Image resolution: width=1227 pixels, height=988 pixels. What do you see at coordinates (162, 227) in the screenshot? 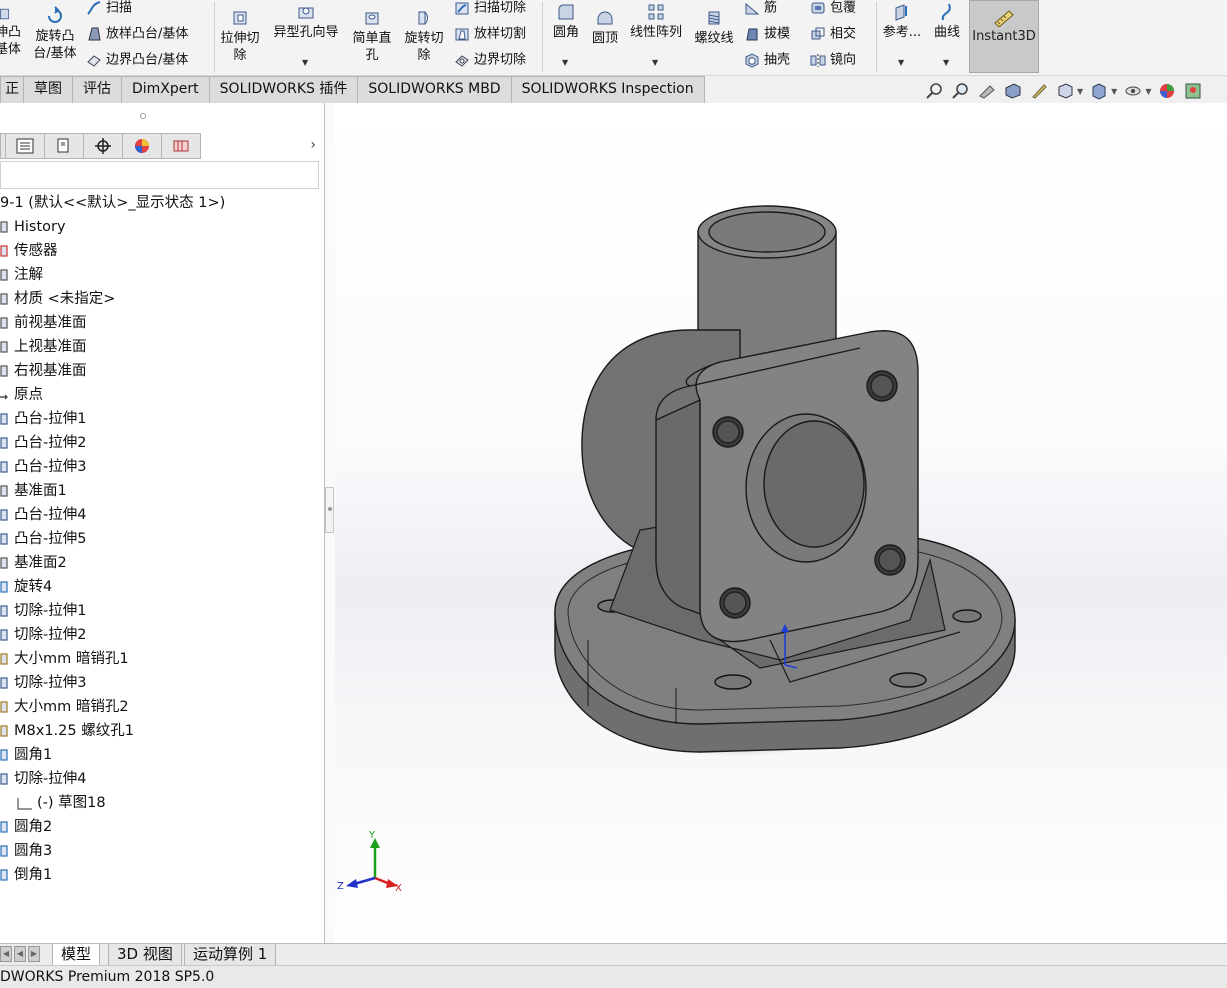
I see `tree-item: History` at bounding box center [162, 227].